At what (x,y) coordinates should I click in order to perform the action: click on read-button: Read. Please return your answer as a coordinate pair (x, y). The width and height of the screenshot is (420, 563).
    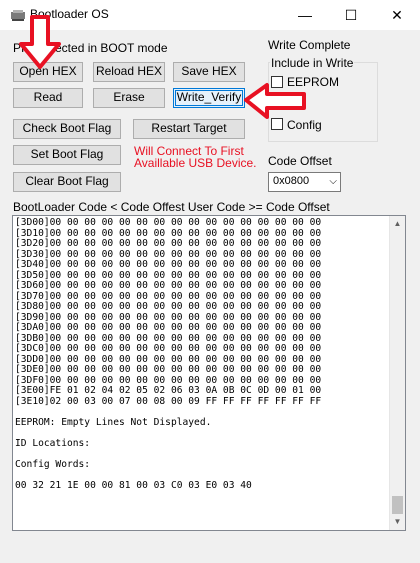
    Looking at the image, I should click on (48, 98).